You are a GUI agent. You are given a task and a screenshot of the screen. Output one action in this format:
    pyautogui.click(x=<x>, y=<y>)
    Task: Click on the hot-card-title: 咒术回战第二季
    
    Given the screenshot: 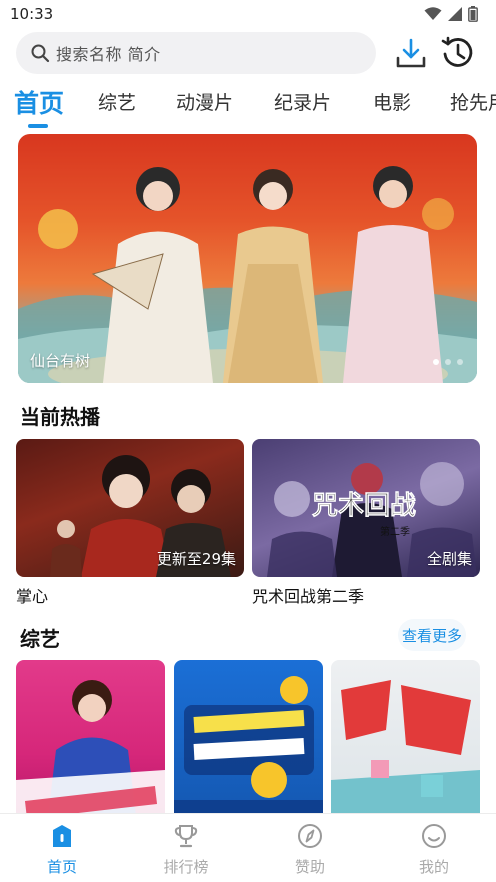 What is the action you would take?
    pyautogui.click(x=308, y=596)
    